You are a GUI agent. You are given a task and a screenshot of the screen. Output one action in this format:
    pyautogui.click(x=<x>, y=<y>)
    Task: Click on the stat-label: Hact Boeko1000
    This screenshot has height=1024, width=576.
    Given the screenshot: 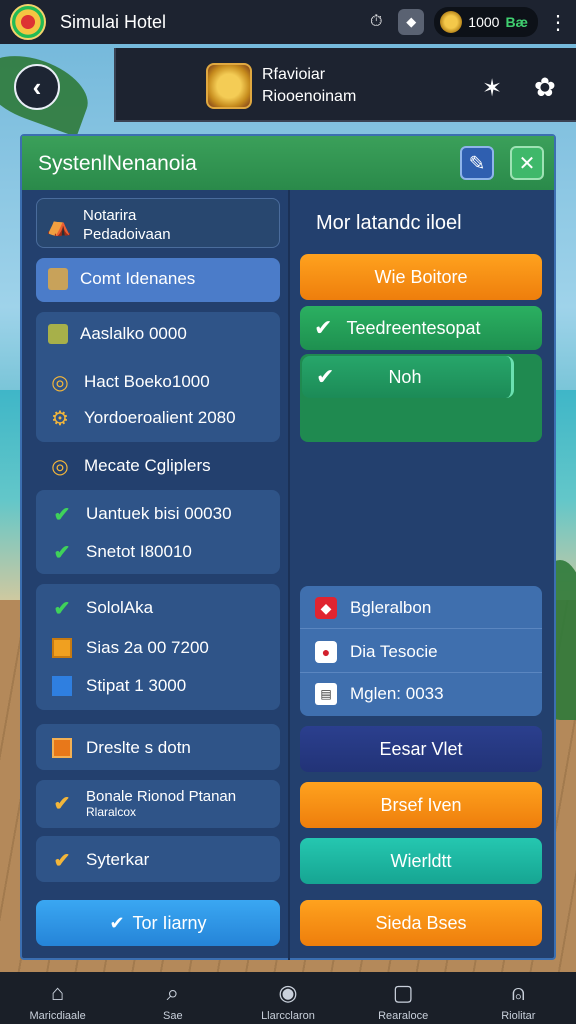 What is the action you would take?
    pyautogui.click(x=147, y=381)
    